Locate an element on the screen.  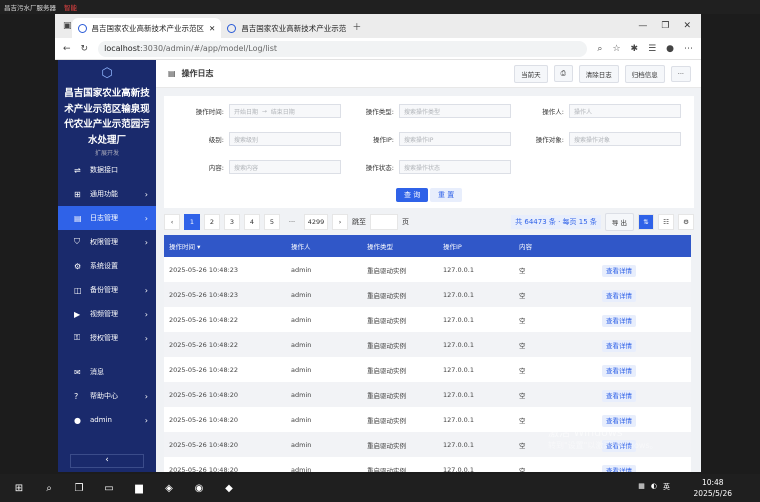
page-3: 3 is located at coordinates (232, 222).